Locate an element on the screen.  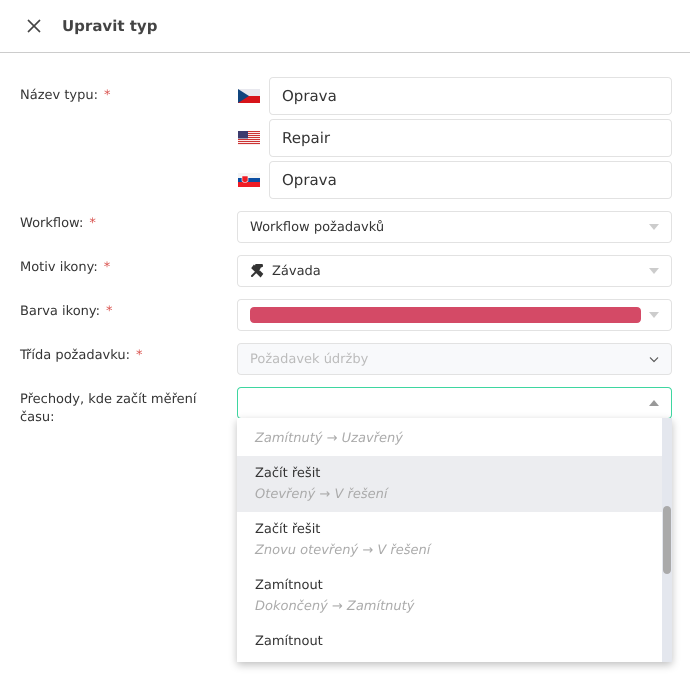
close-icon is located at coordinates (34, 26).